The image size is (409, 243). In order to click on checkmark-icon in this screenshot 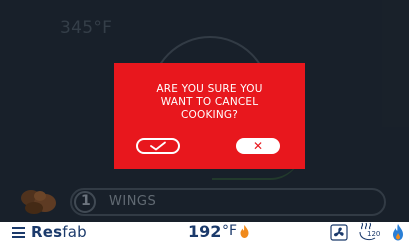, I will do `click(158, 146)`.